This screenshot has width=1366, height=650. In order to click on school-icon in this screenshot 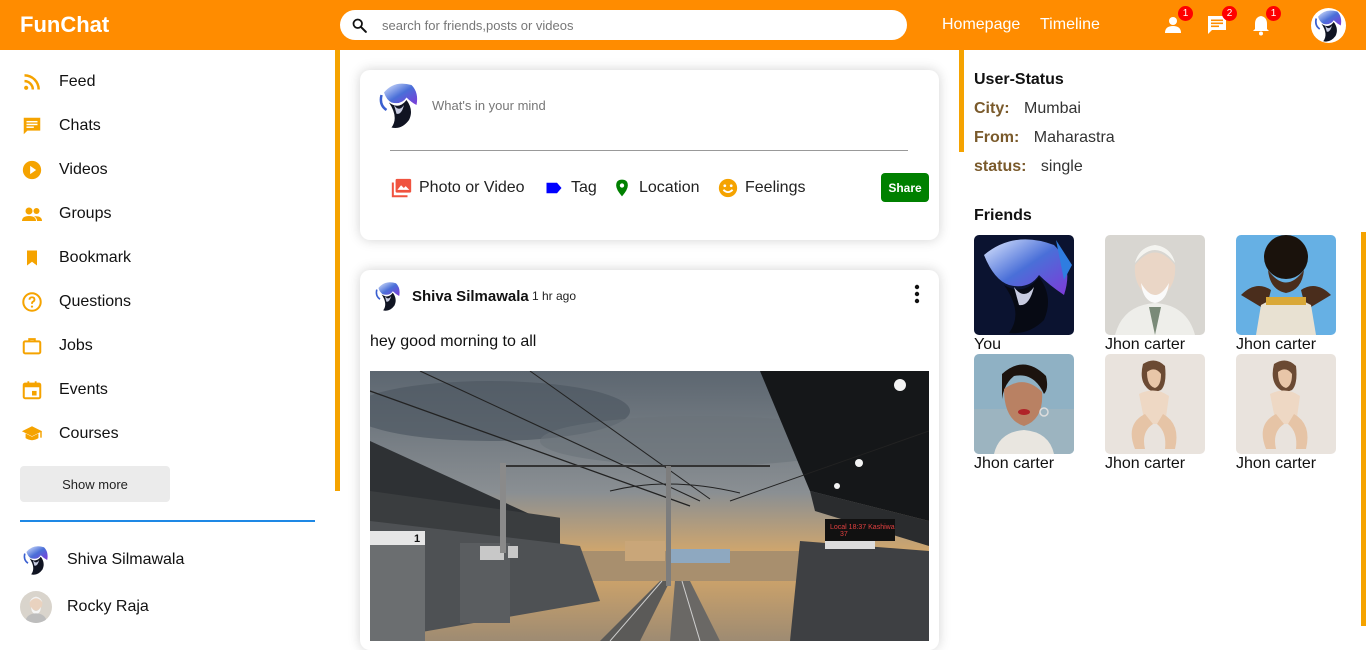, I will do `click(32, 434)`.